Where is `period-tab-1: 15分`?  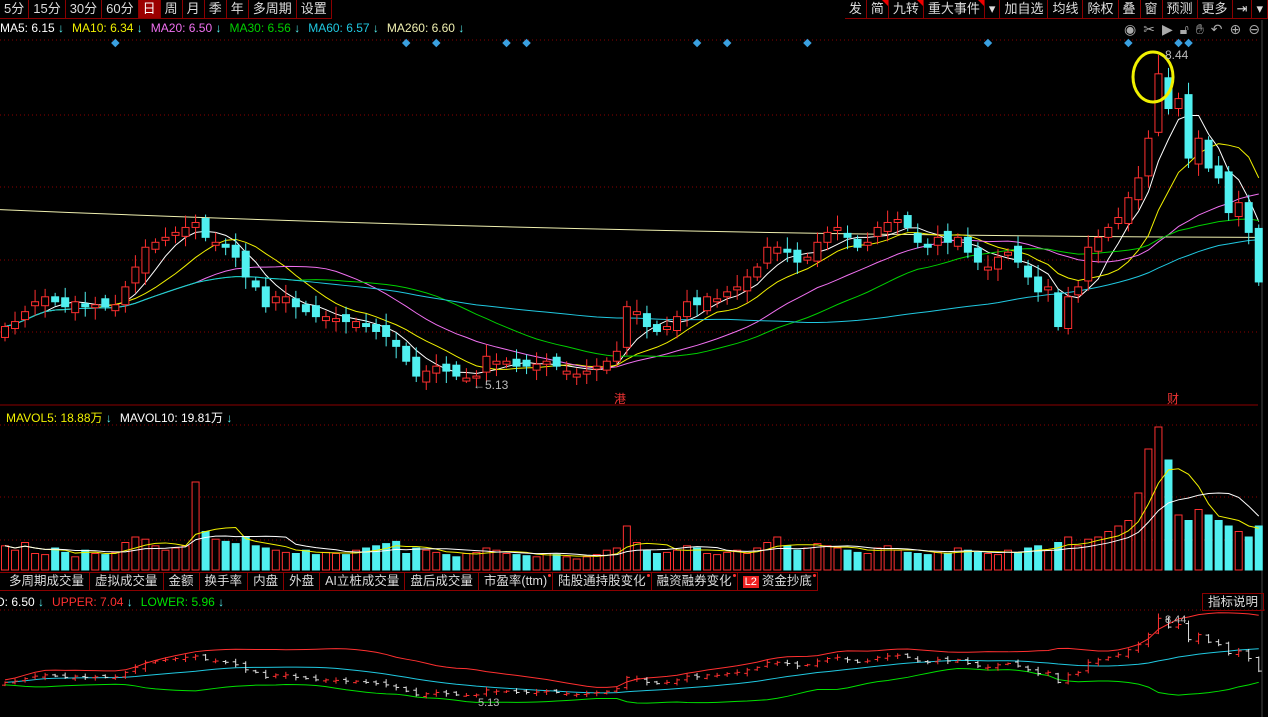
period-tab-1: 15分 is located at coordinates (47, 9).